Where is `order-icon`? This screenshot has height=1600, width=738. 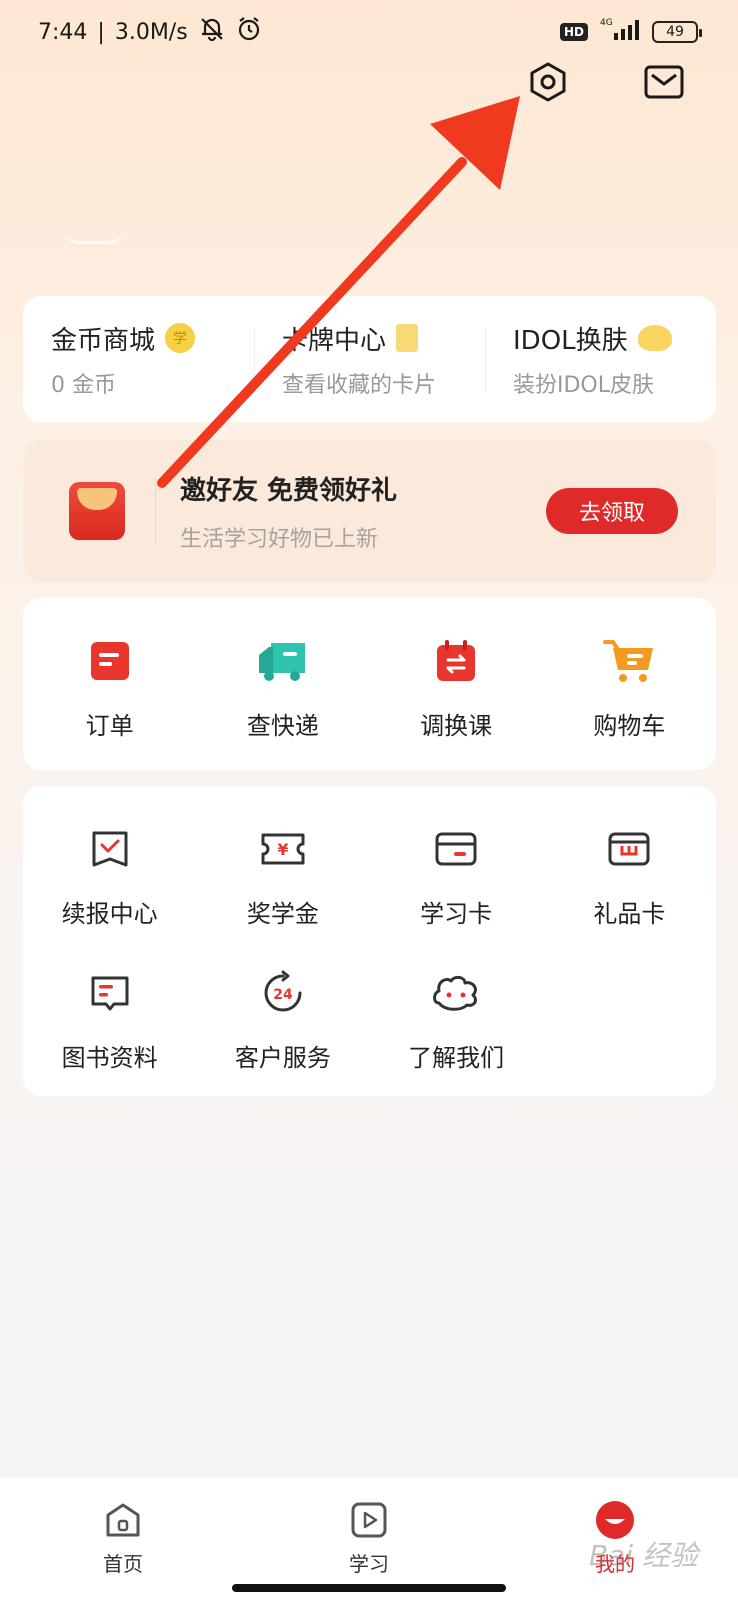 order-icon is located at coordinates (110, 661).